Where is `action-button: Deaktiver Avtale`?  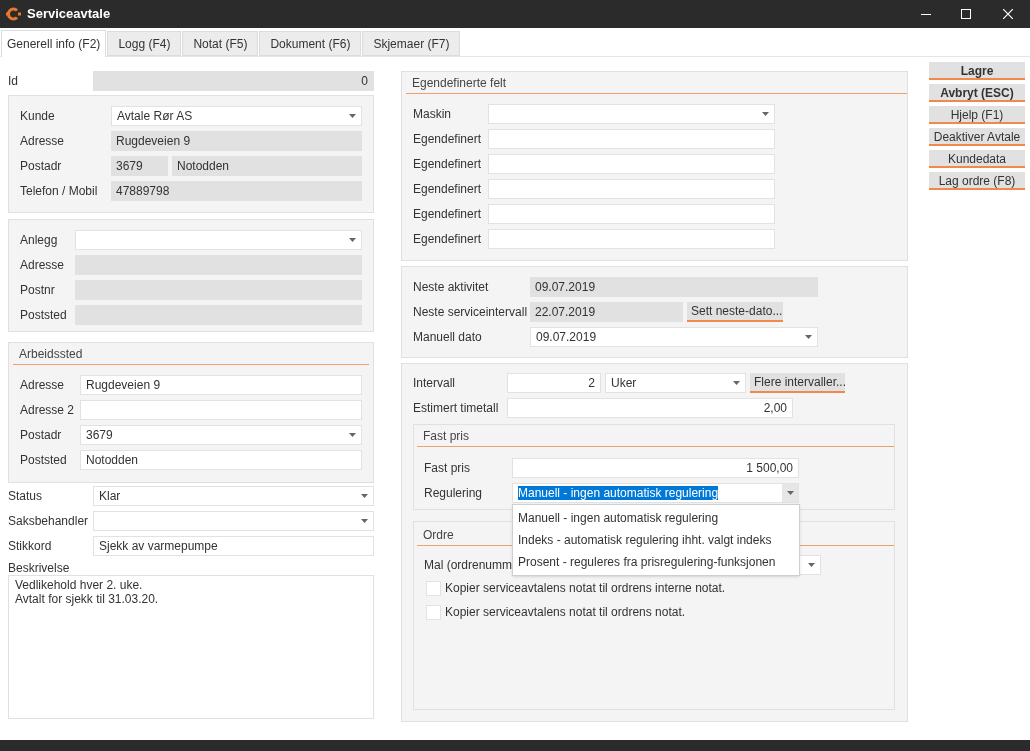
action-button: Deaktiver Avtale is located at coordinates (977, 137).